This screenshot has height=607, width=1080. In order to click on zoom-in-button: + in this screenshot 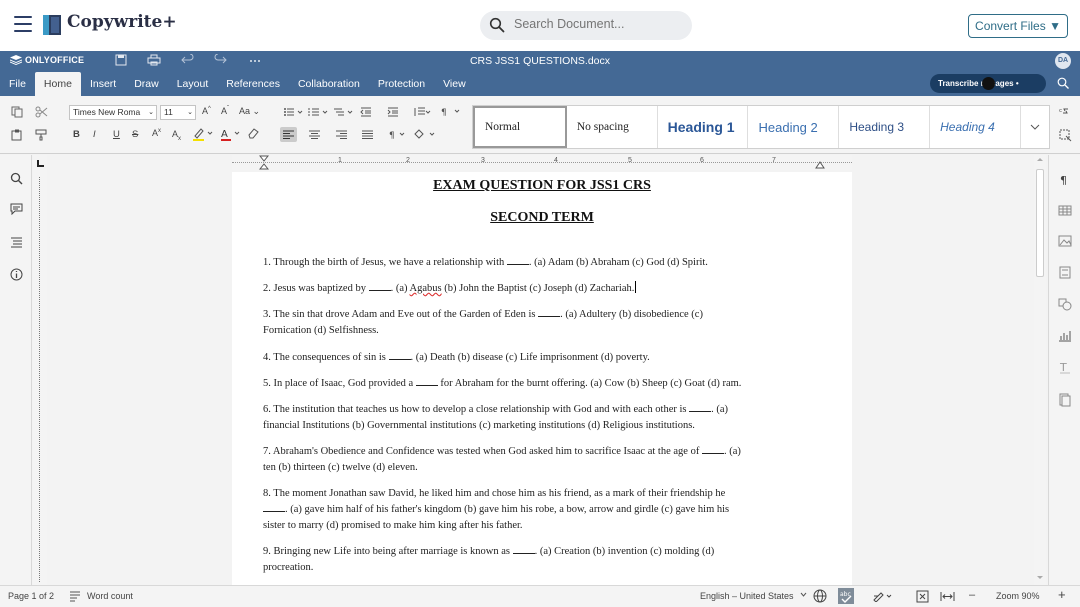, I will do `click(1062, 594)`.